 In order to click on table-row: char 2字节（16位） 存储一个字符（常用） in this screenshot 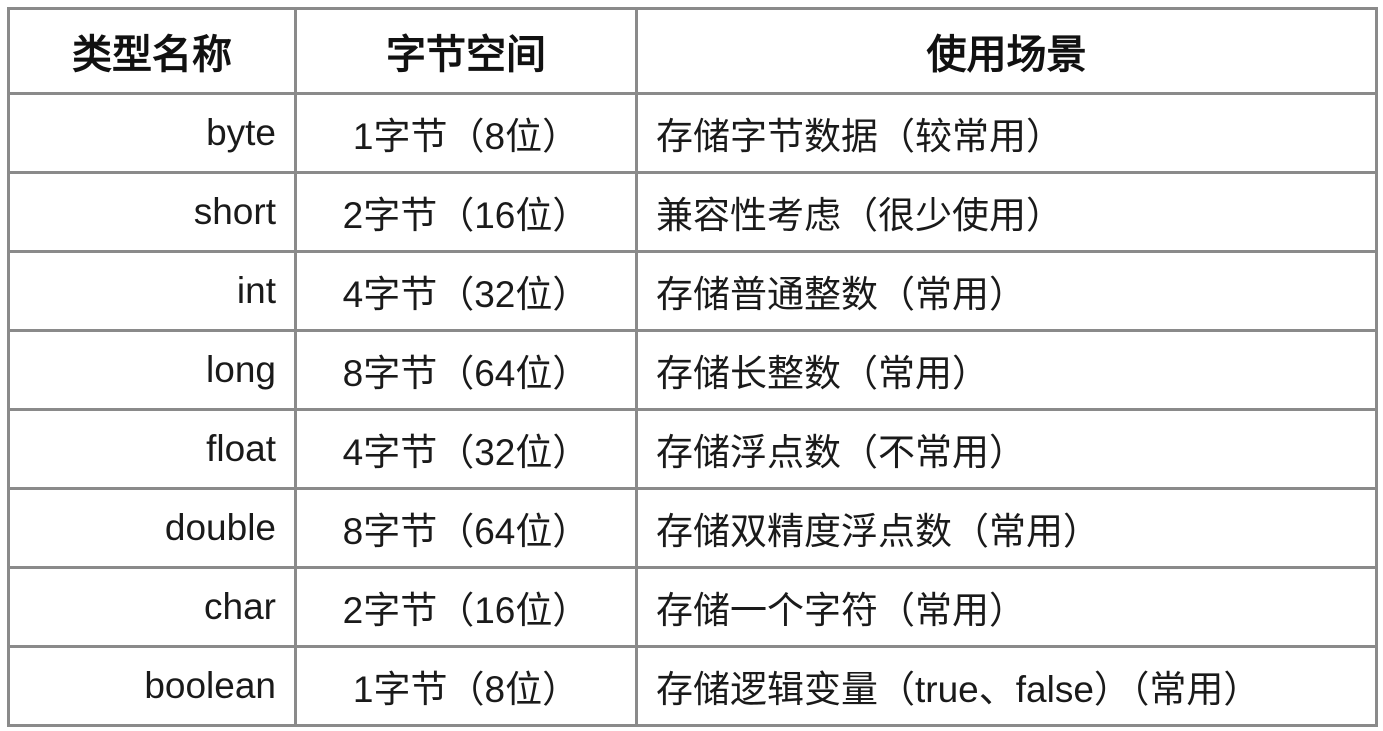, I will do `click(692, 607)`.